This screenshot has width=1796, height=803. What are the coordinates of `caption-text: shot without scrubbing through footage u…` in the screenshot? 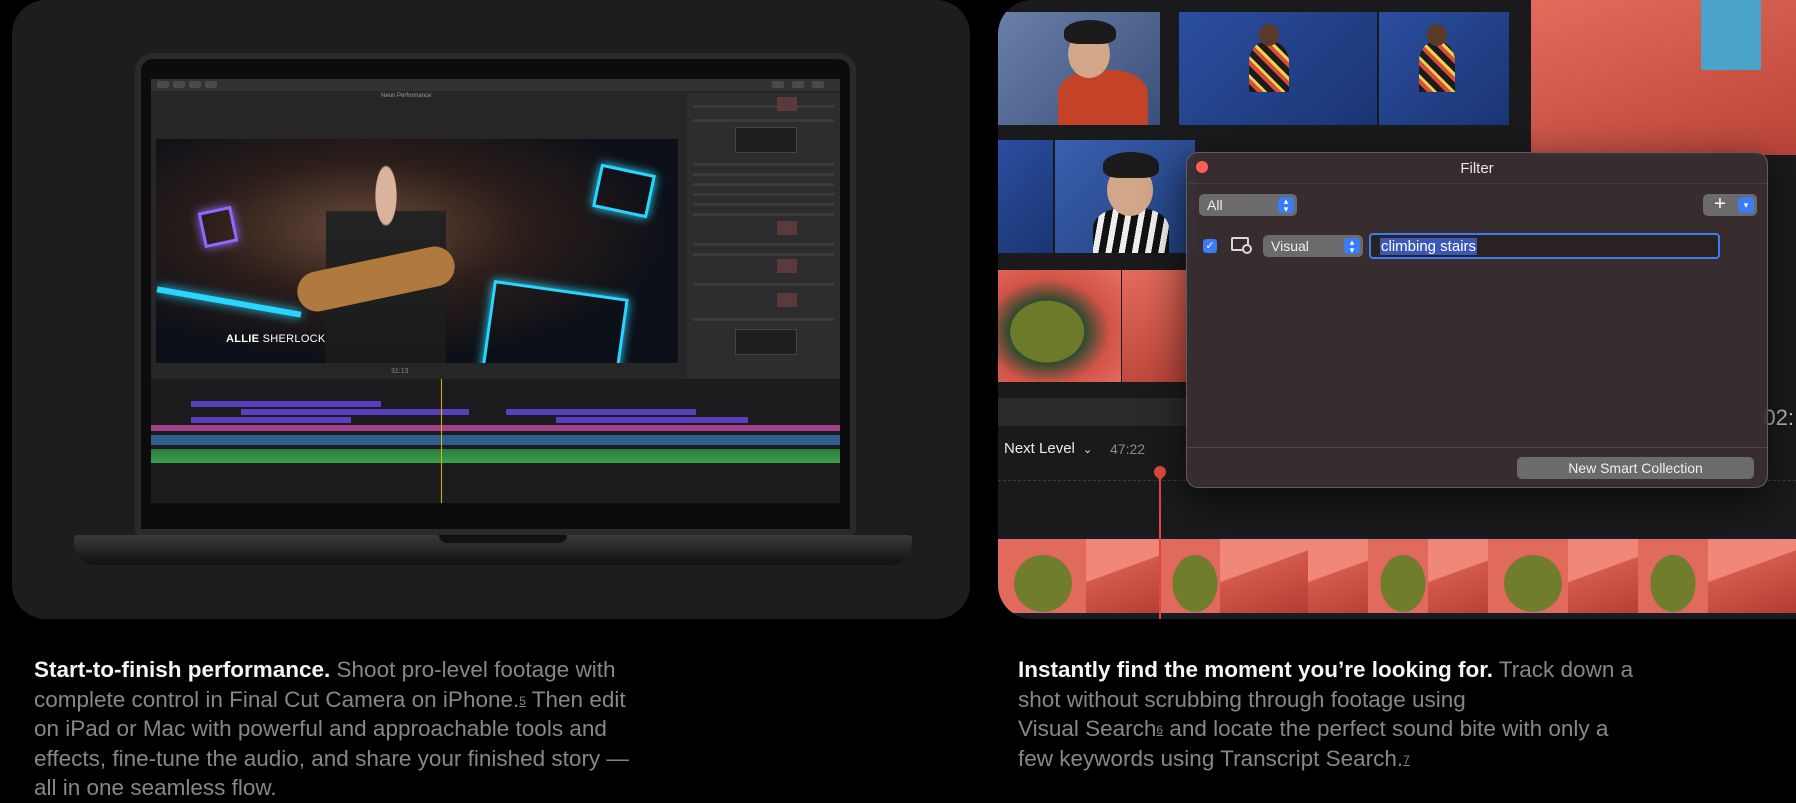 It's located at (1242, 699).